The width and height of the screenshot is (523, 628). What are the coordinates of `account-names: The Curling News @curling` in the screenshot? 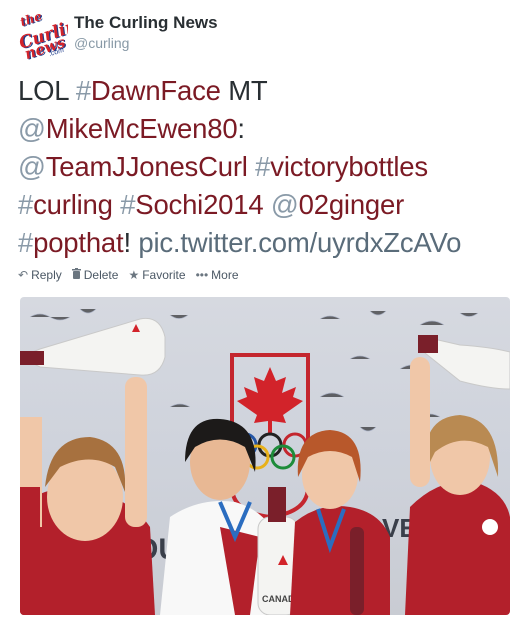 It's located at (146, 32).